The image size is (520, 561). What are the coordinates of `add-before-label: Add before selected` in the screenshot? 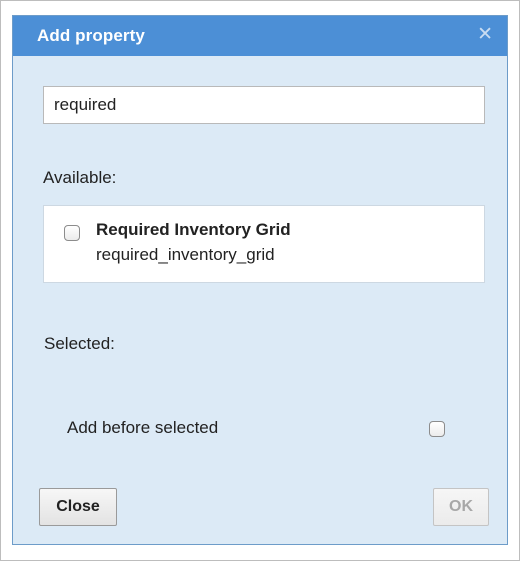 It's located at (143, 427).